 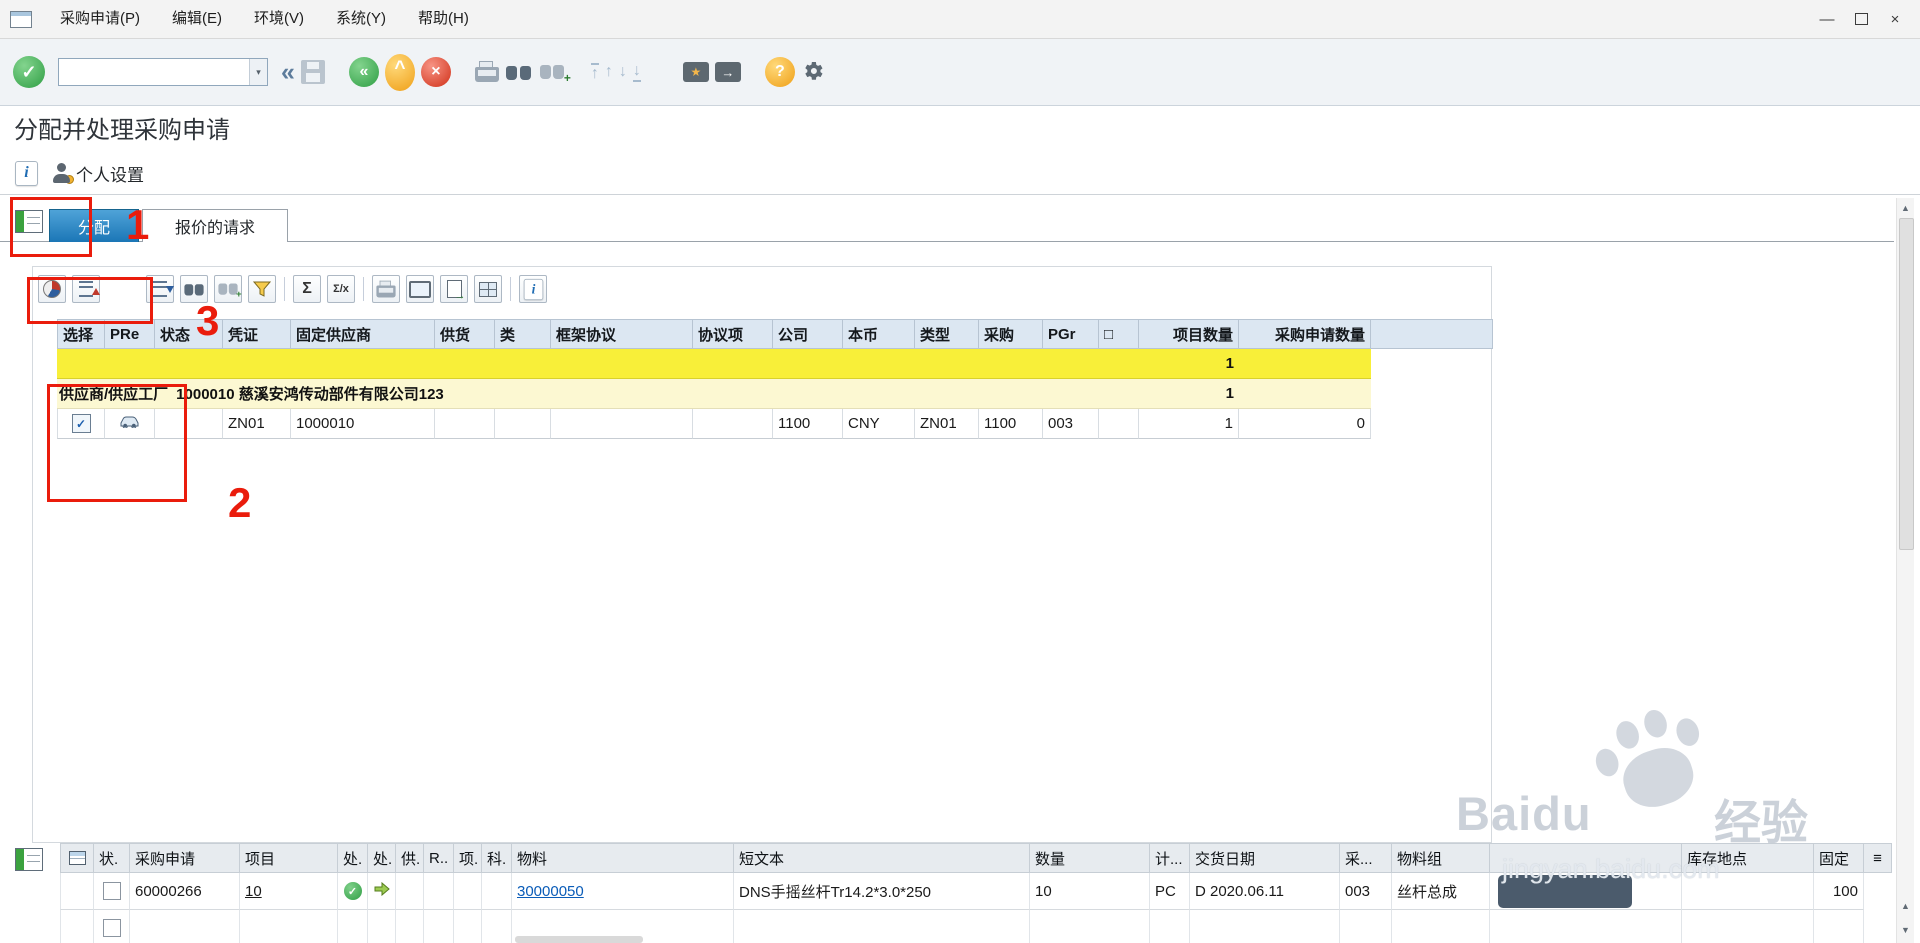 I want to click on print-button, so click(x=386, y=289).